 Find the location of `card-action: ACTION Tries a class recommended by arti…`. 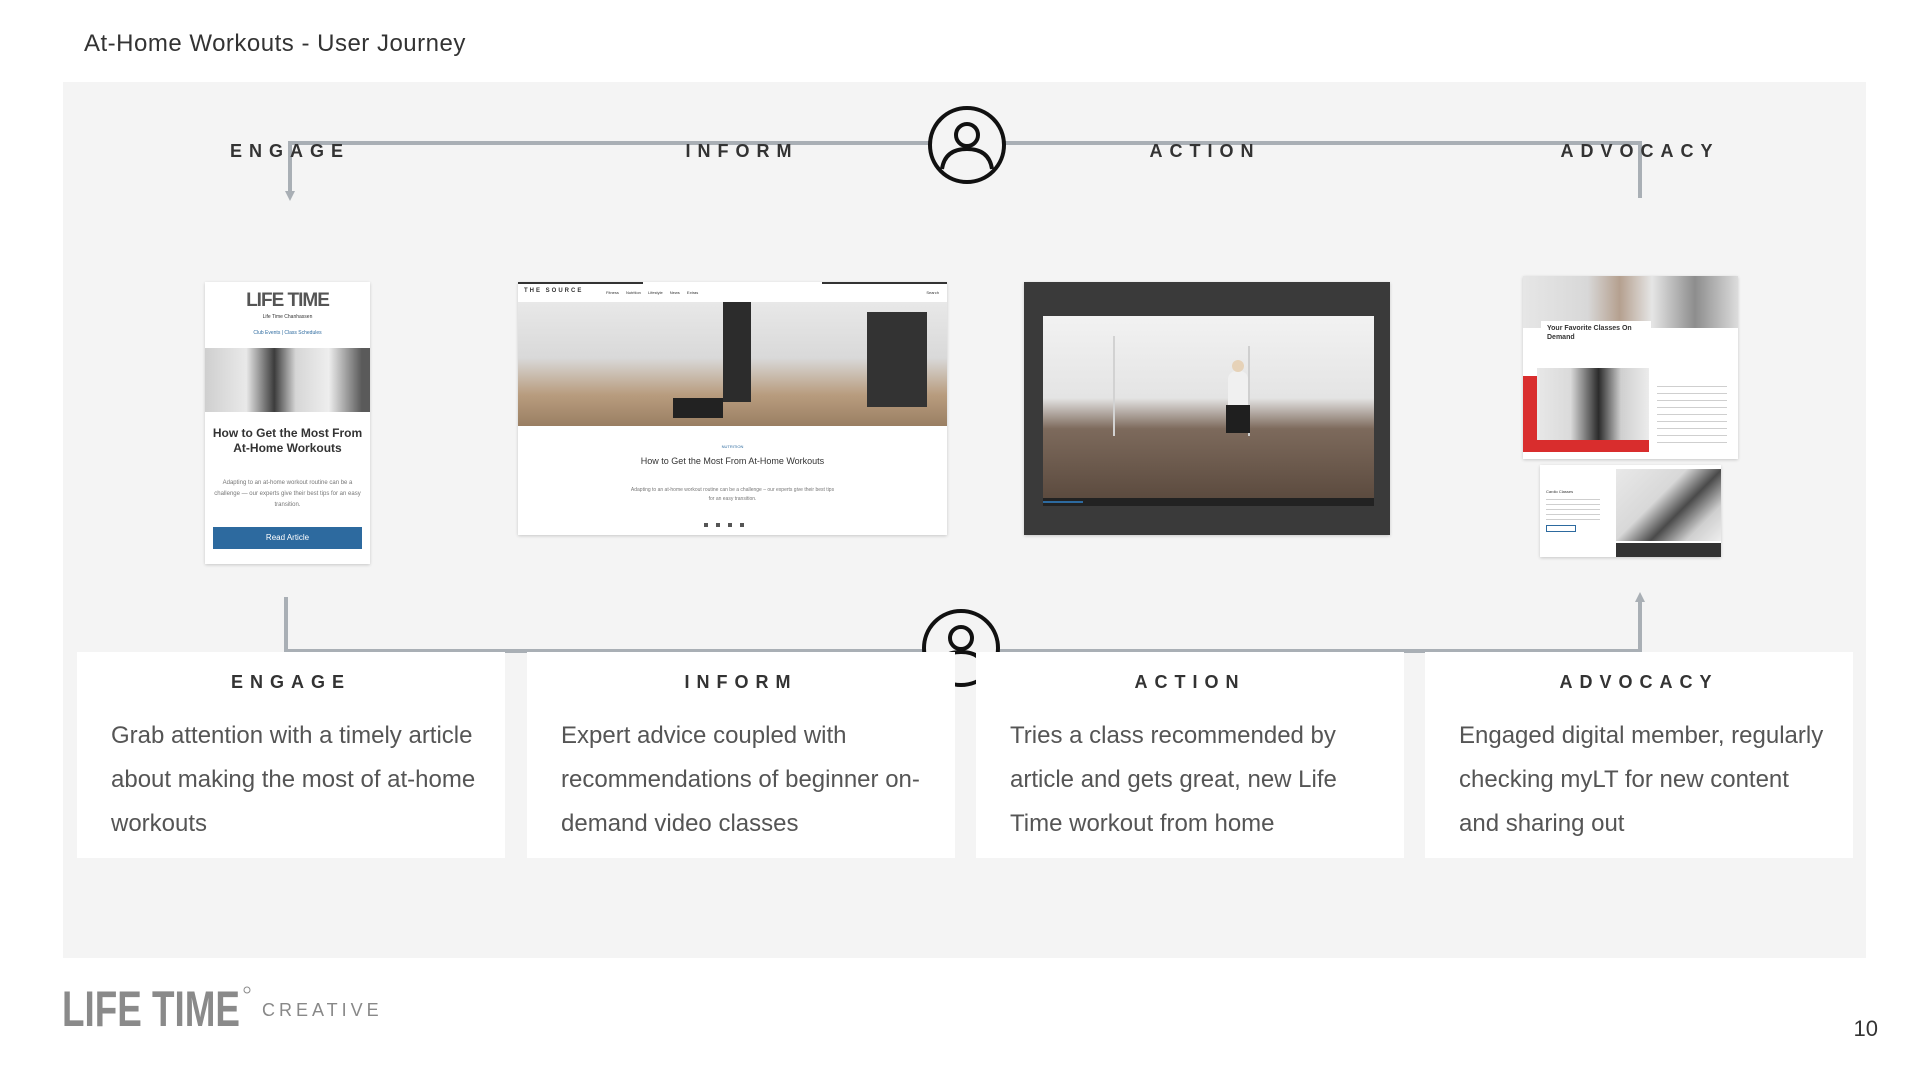

card-action: ACTION Tries a class recommended by arti… is located at coordinates (1190, 755).